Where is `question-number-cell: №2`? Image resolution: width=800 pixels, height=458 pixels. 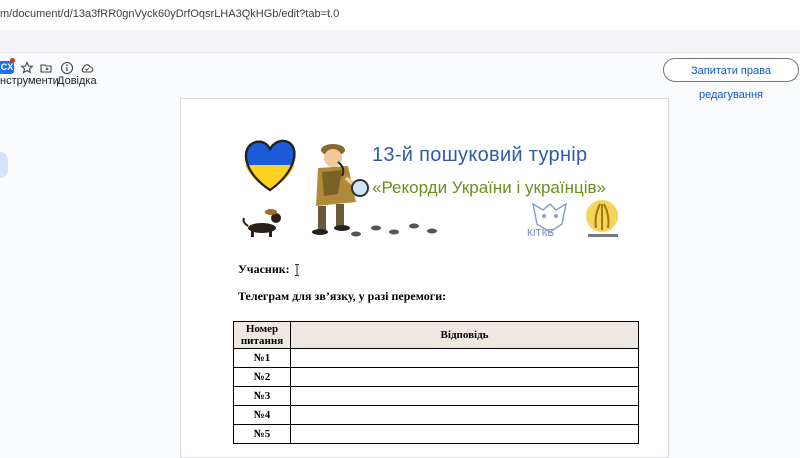
question-number-cell: №2 is located at coordinates (262, 377).